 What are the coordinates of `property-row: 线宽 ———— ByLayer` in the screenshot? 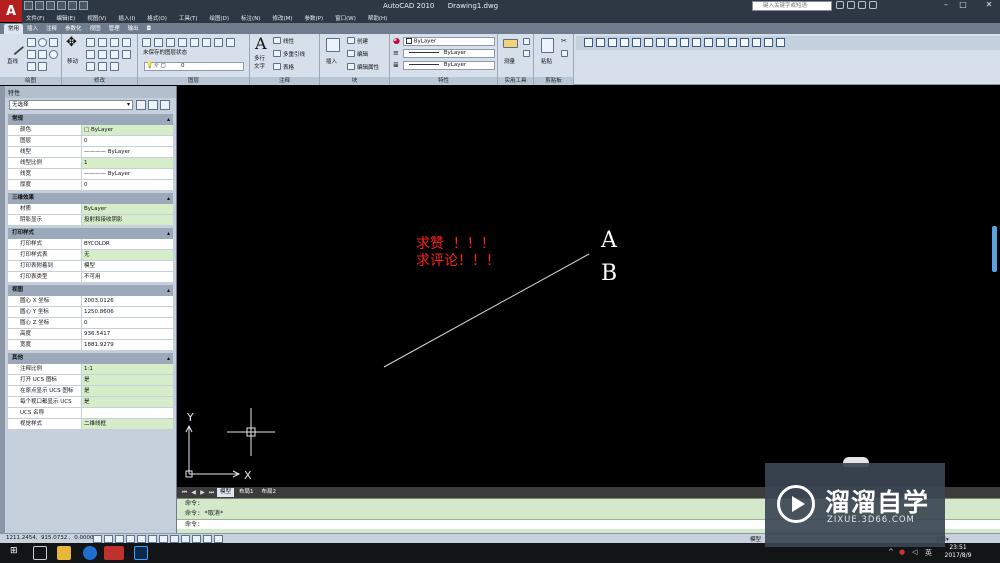 It's located at (90, 174).